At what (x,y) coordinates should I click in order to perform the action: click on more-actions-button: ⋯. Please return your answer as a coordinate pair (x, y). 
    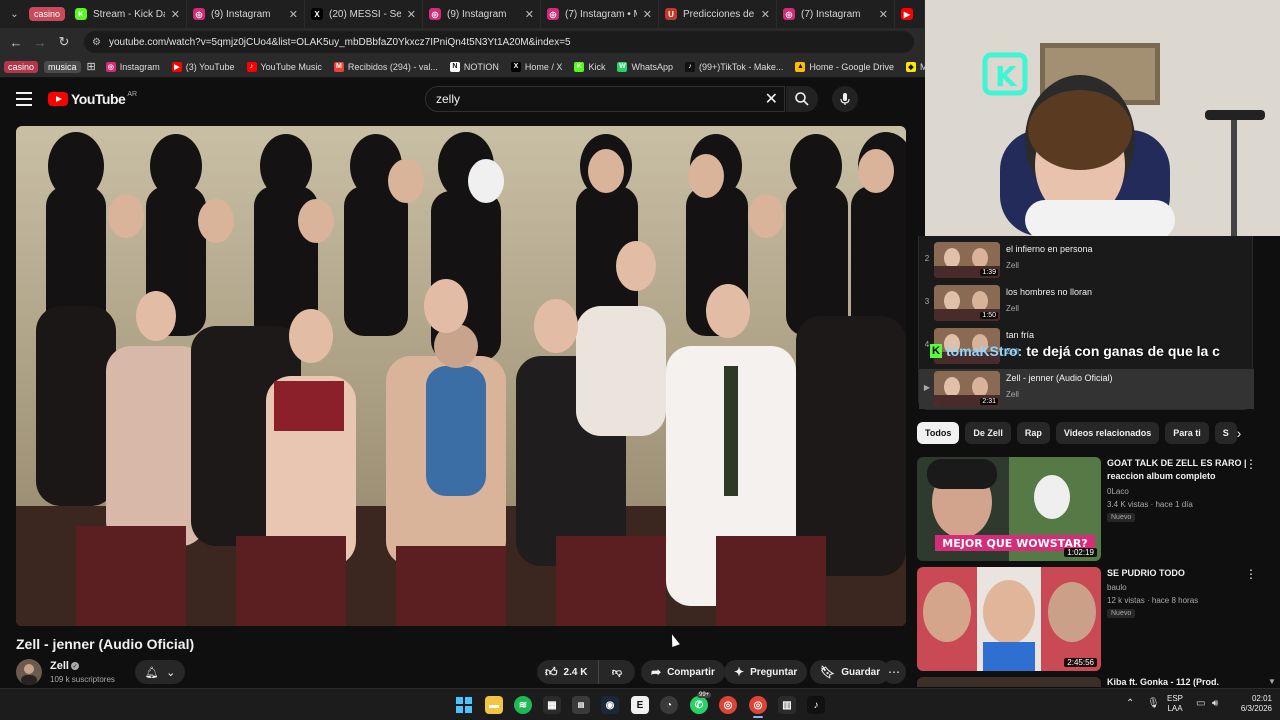
    Looking at the image, I should click on (894, 672).